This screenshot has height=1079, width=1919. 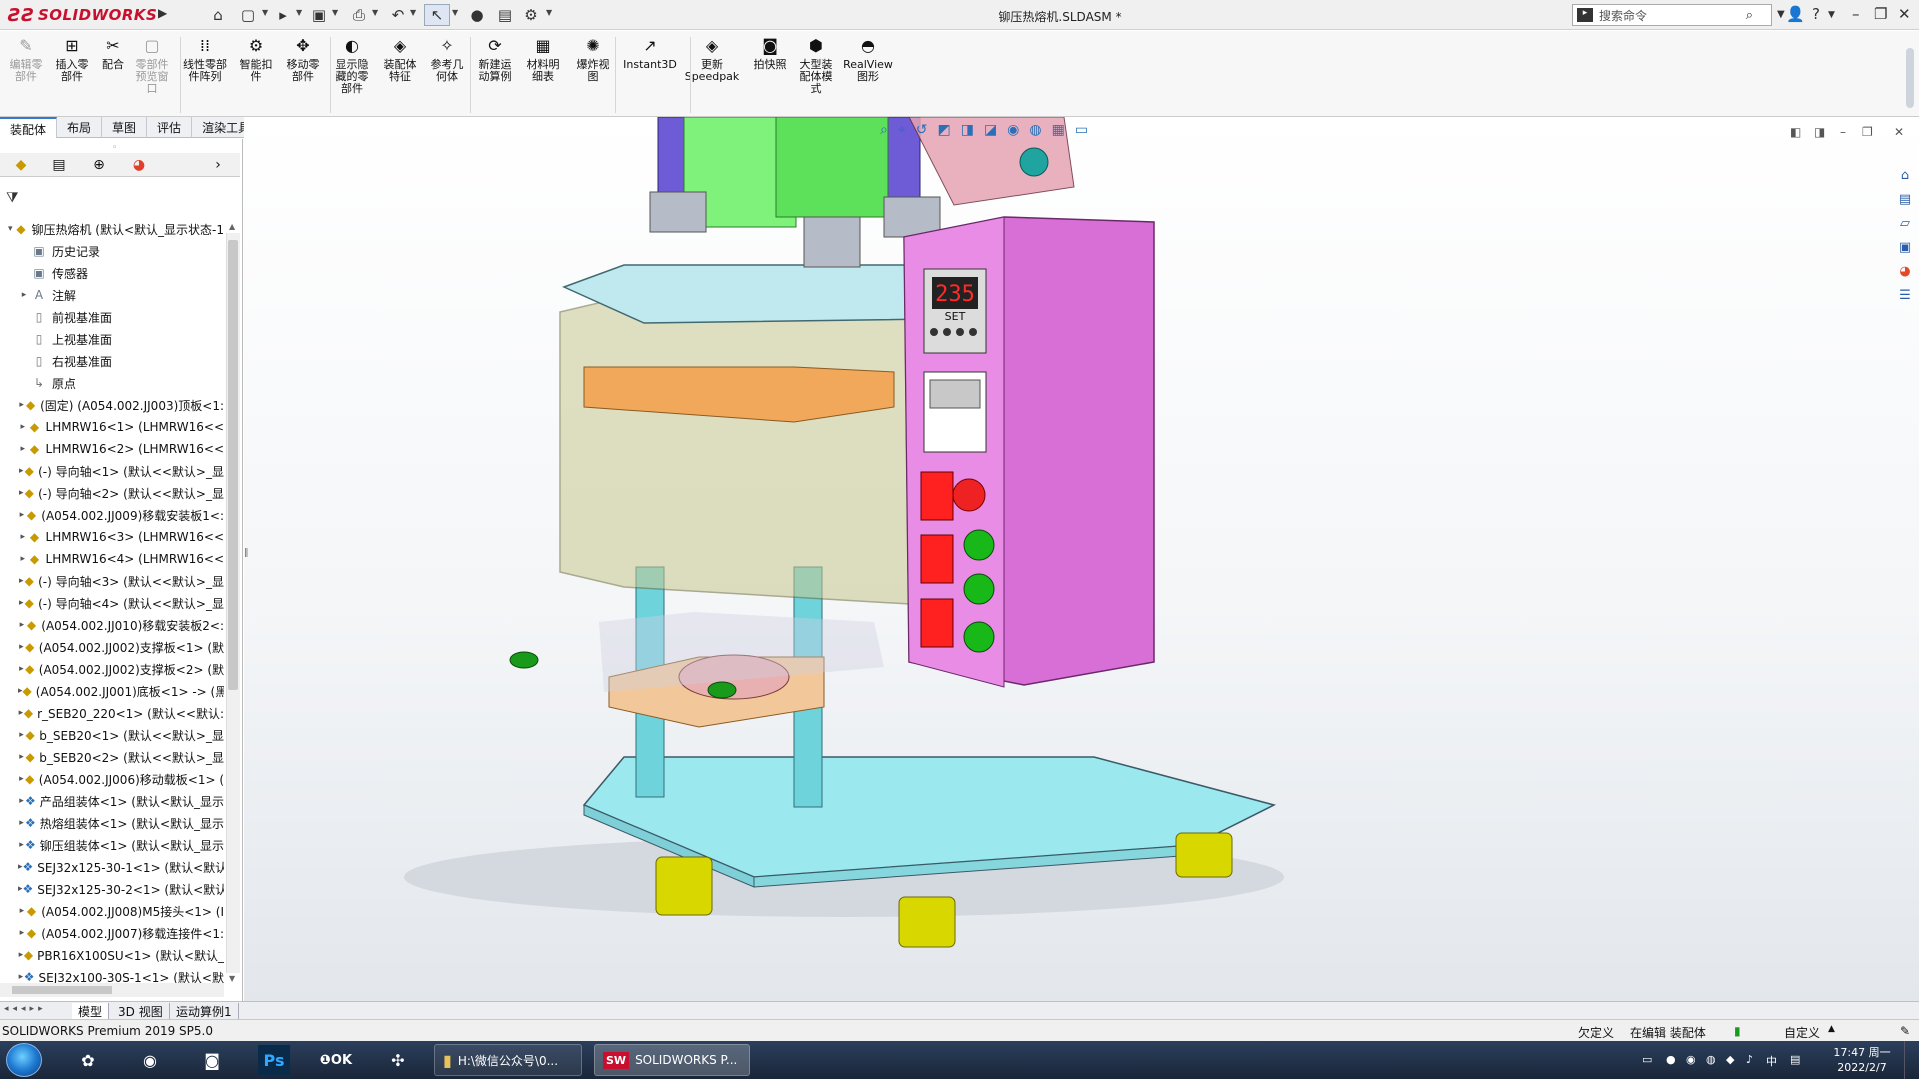 What do you see at coordinates (112, 537) in the screenshot?
I see `tree-item: ▸ ◆ LHMRW16<3> (LHMRW16<<` at bounding box center [112, 537].